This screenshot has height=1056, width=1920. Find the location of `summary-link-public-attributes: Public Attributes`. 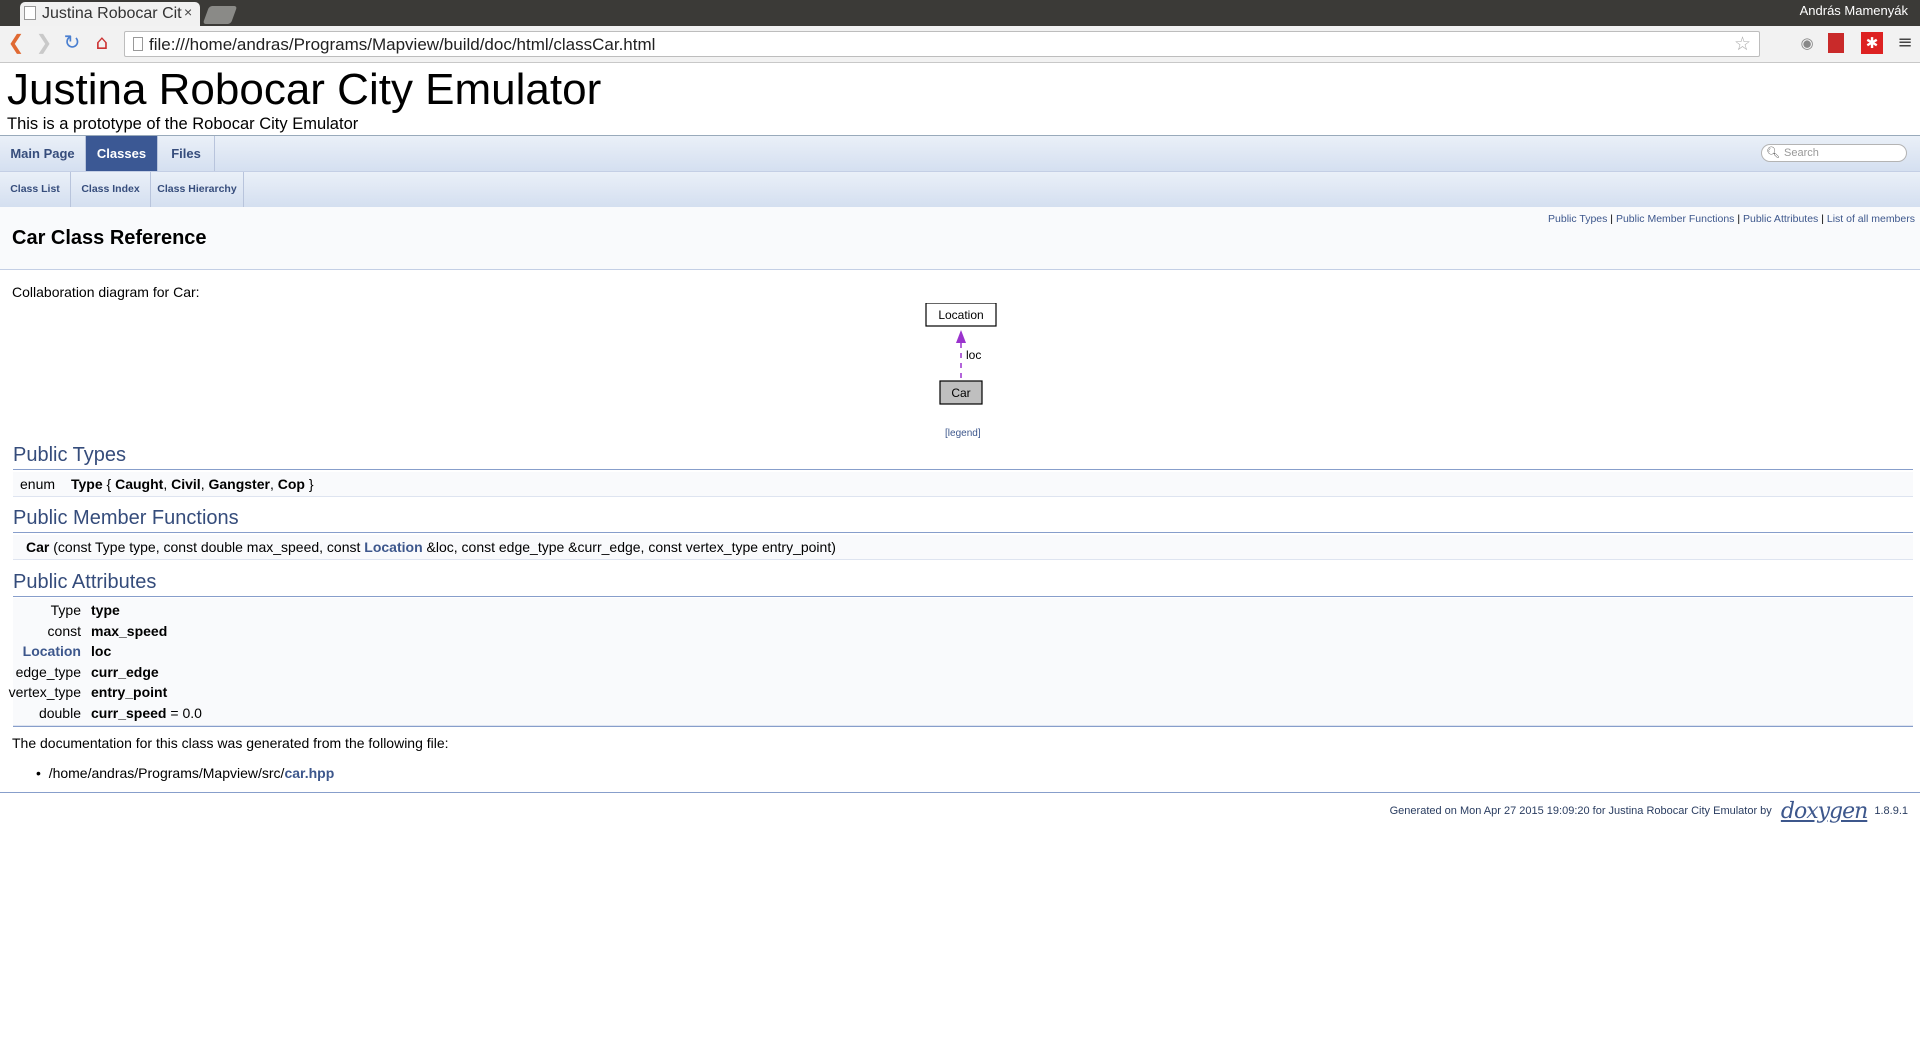

summary-link-public-attributes: Public Attributes is located at coordinates (1780, 219).